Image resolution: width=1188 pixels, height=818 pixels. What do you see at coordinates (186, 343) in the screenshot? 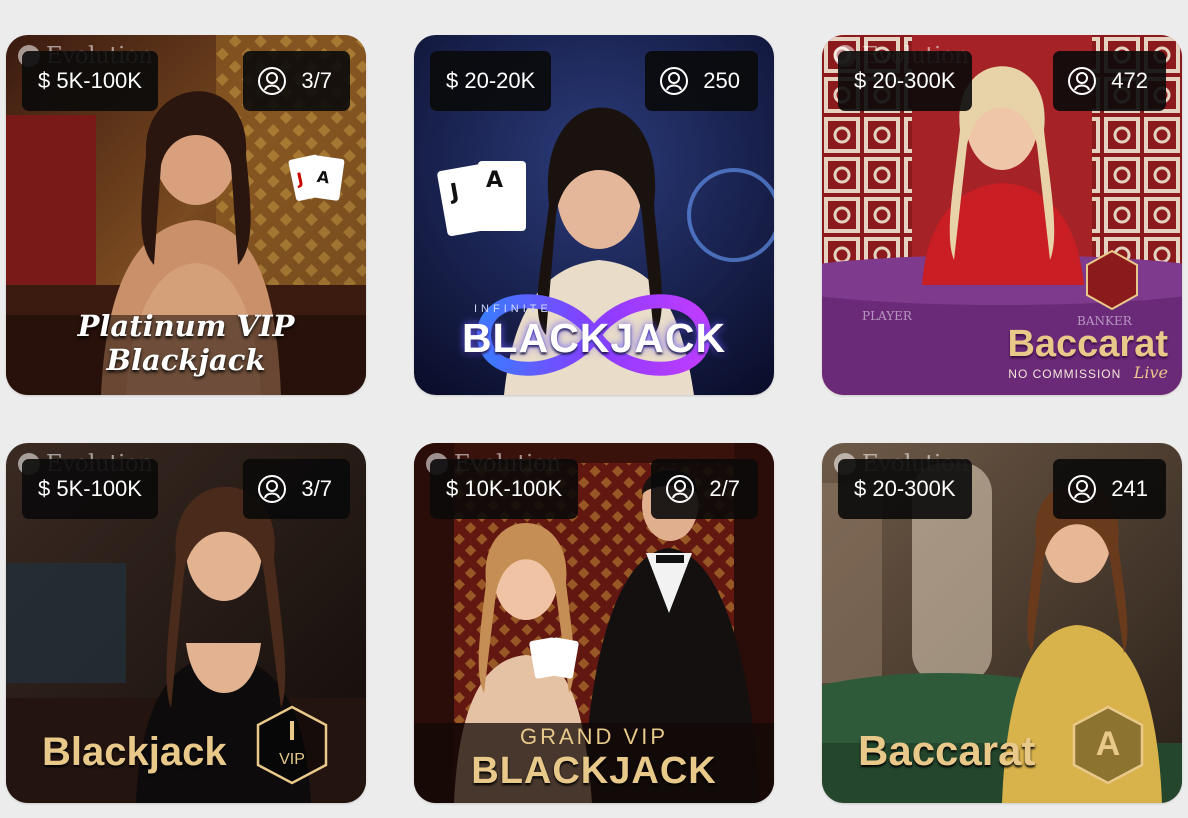
I see `game-title: Platinum VIP Blackjack` at bounding box center [186, 343].